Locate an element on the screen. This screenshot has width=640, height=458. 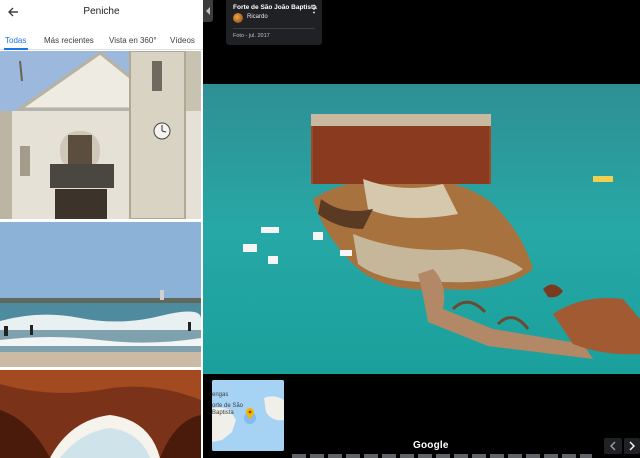
chevron-right-icon is located at coordinates (632, 446).